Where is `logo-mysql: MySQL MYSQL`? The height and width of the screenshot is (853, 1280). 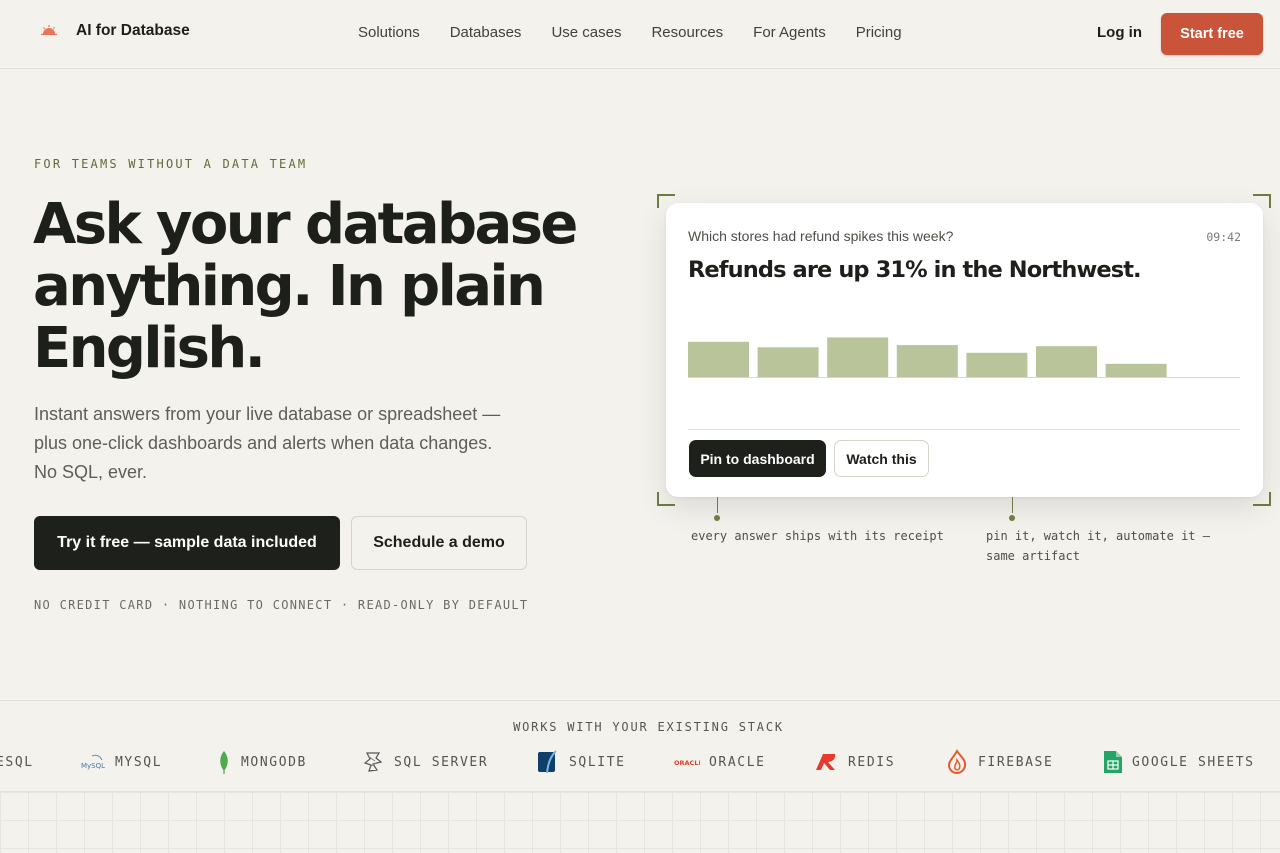
logo-mysql: MySQL MYSQL is located at coordinates (121, 762).